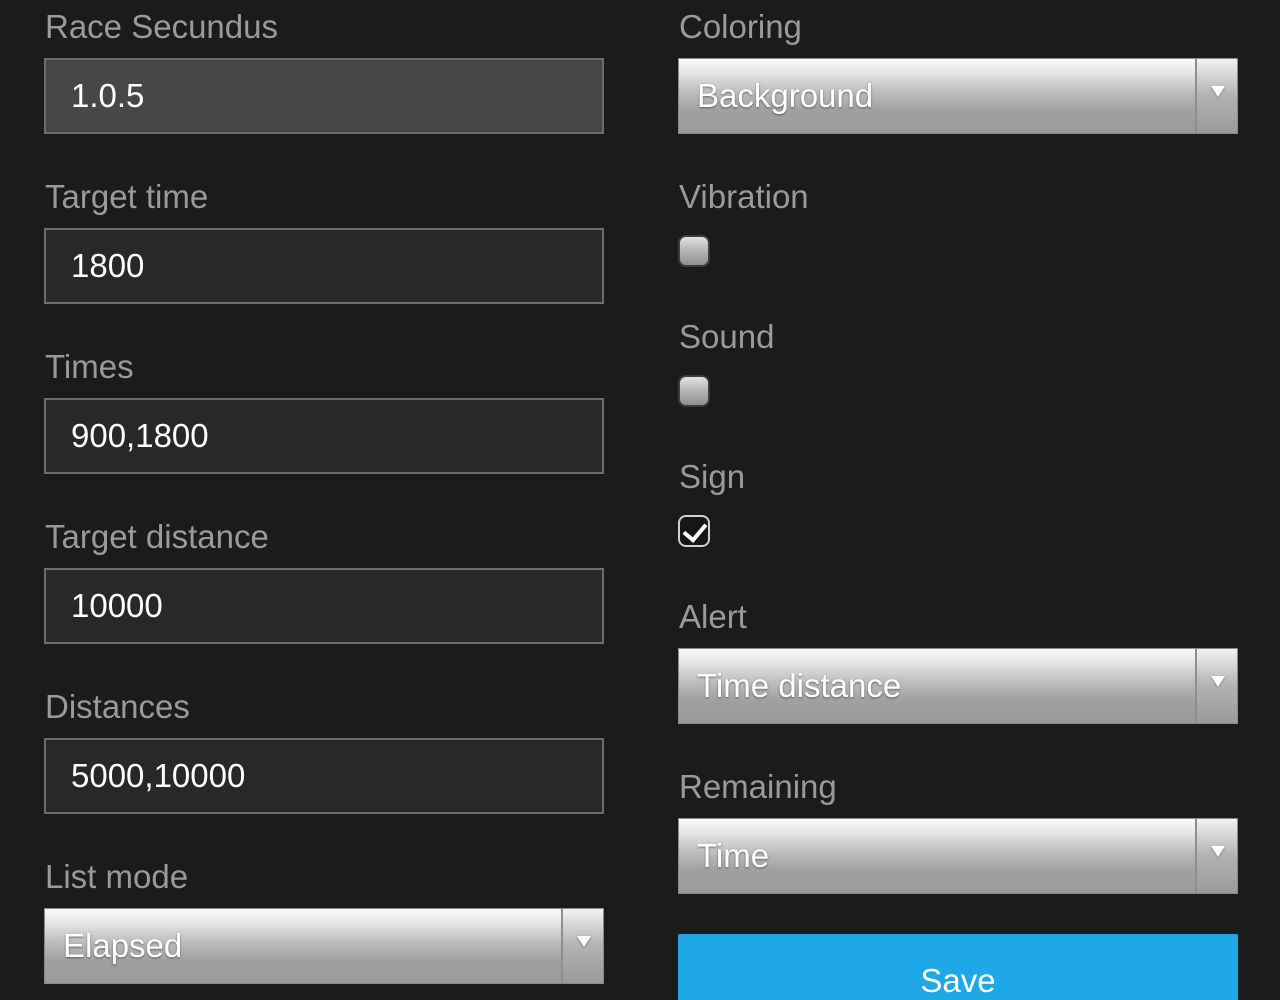 The height and width of the screenshot is (1000, 1280). I want to click on coloring-value: Background, so click(785, 95).